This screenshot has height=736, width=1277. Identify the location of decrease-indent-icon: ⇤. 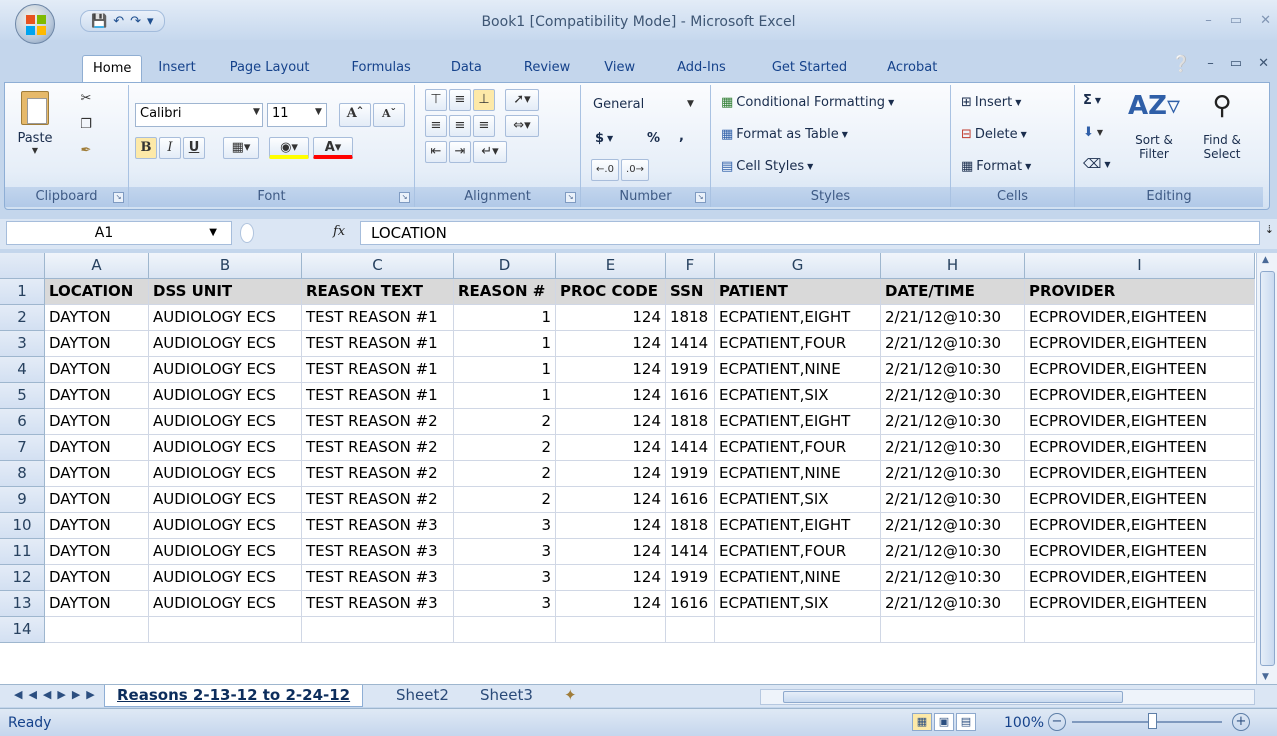
(436, 152).